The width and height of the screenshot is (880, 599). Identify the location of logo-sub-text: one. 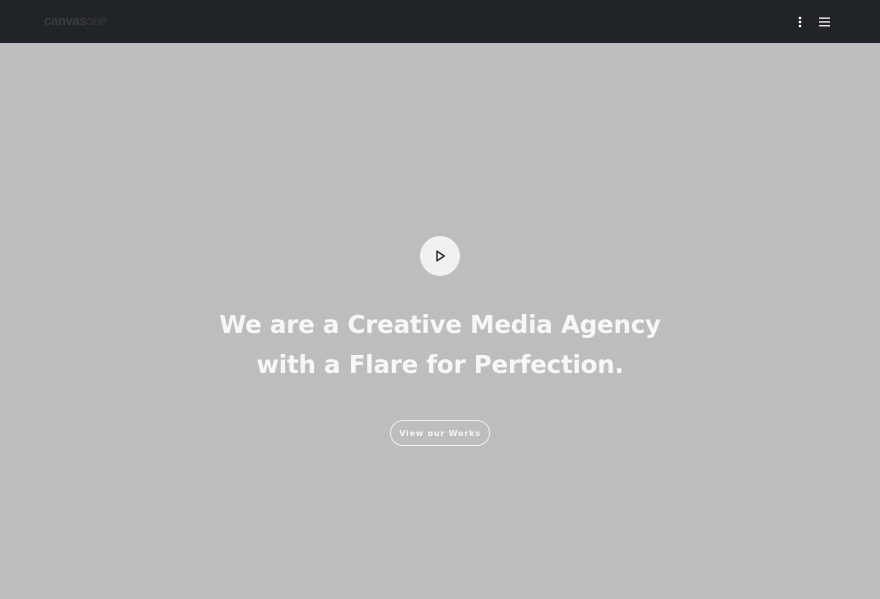
(97, 20).